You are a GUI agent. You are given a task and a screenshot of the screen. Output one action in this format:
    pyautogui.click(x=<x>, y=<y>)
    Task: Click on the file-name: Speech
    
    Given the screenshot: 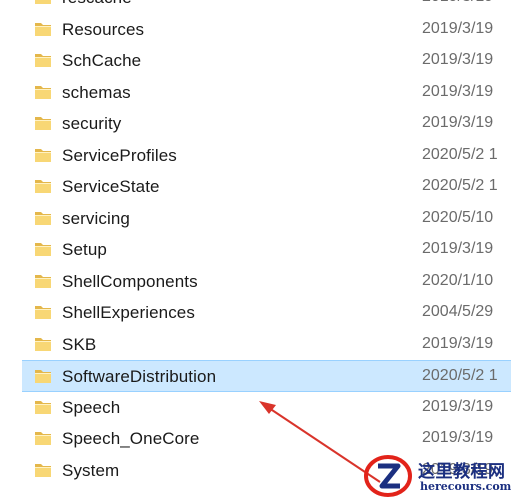 What is the action you would take?
    pyautogui.click(x=91, y=407)
    